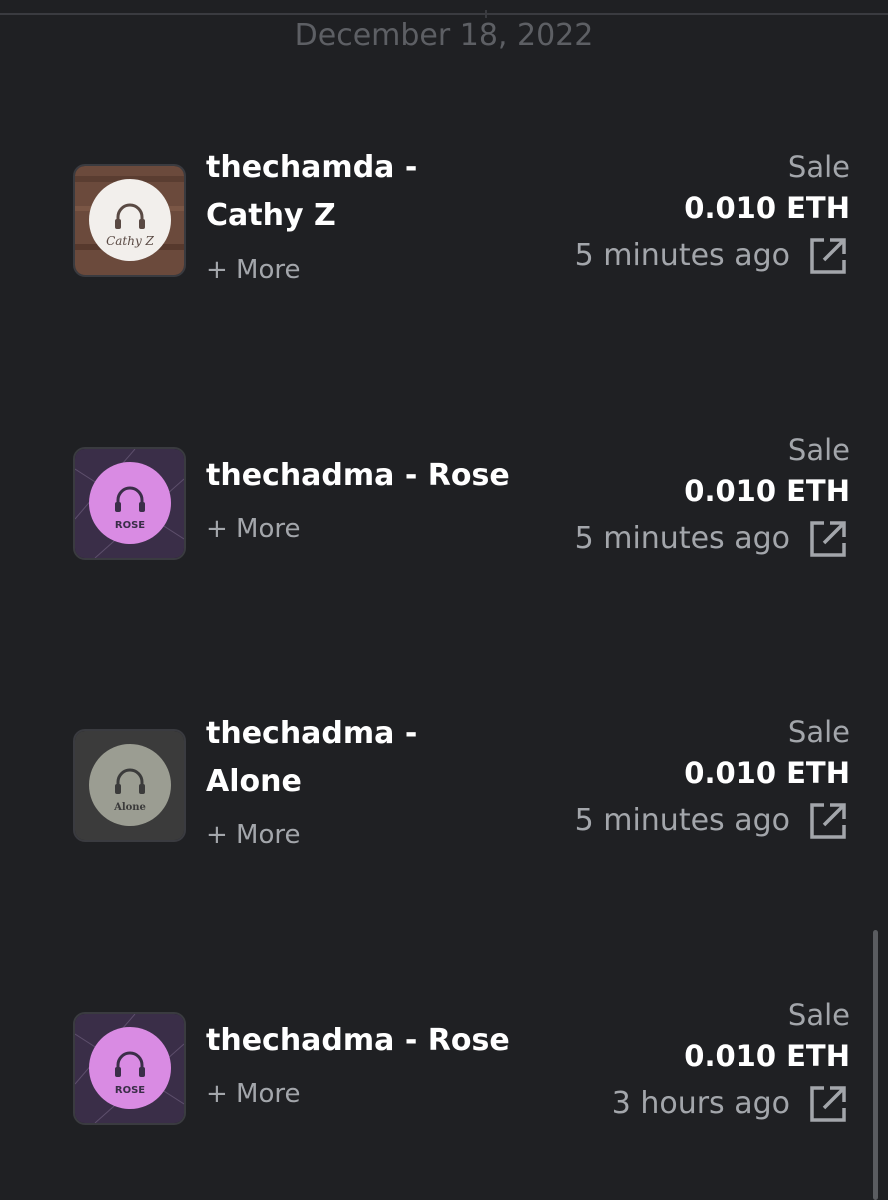  What do you see at coordinates (700, 1103) in the screenshot?
I see `timestamp: 3 hours ago` at bounding box center [700, 1103].